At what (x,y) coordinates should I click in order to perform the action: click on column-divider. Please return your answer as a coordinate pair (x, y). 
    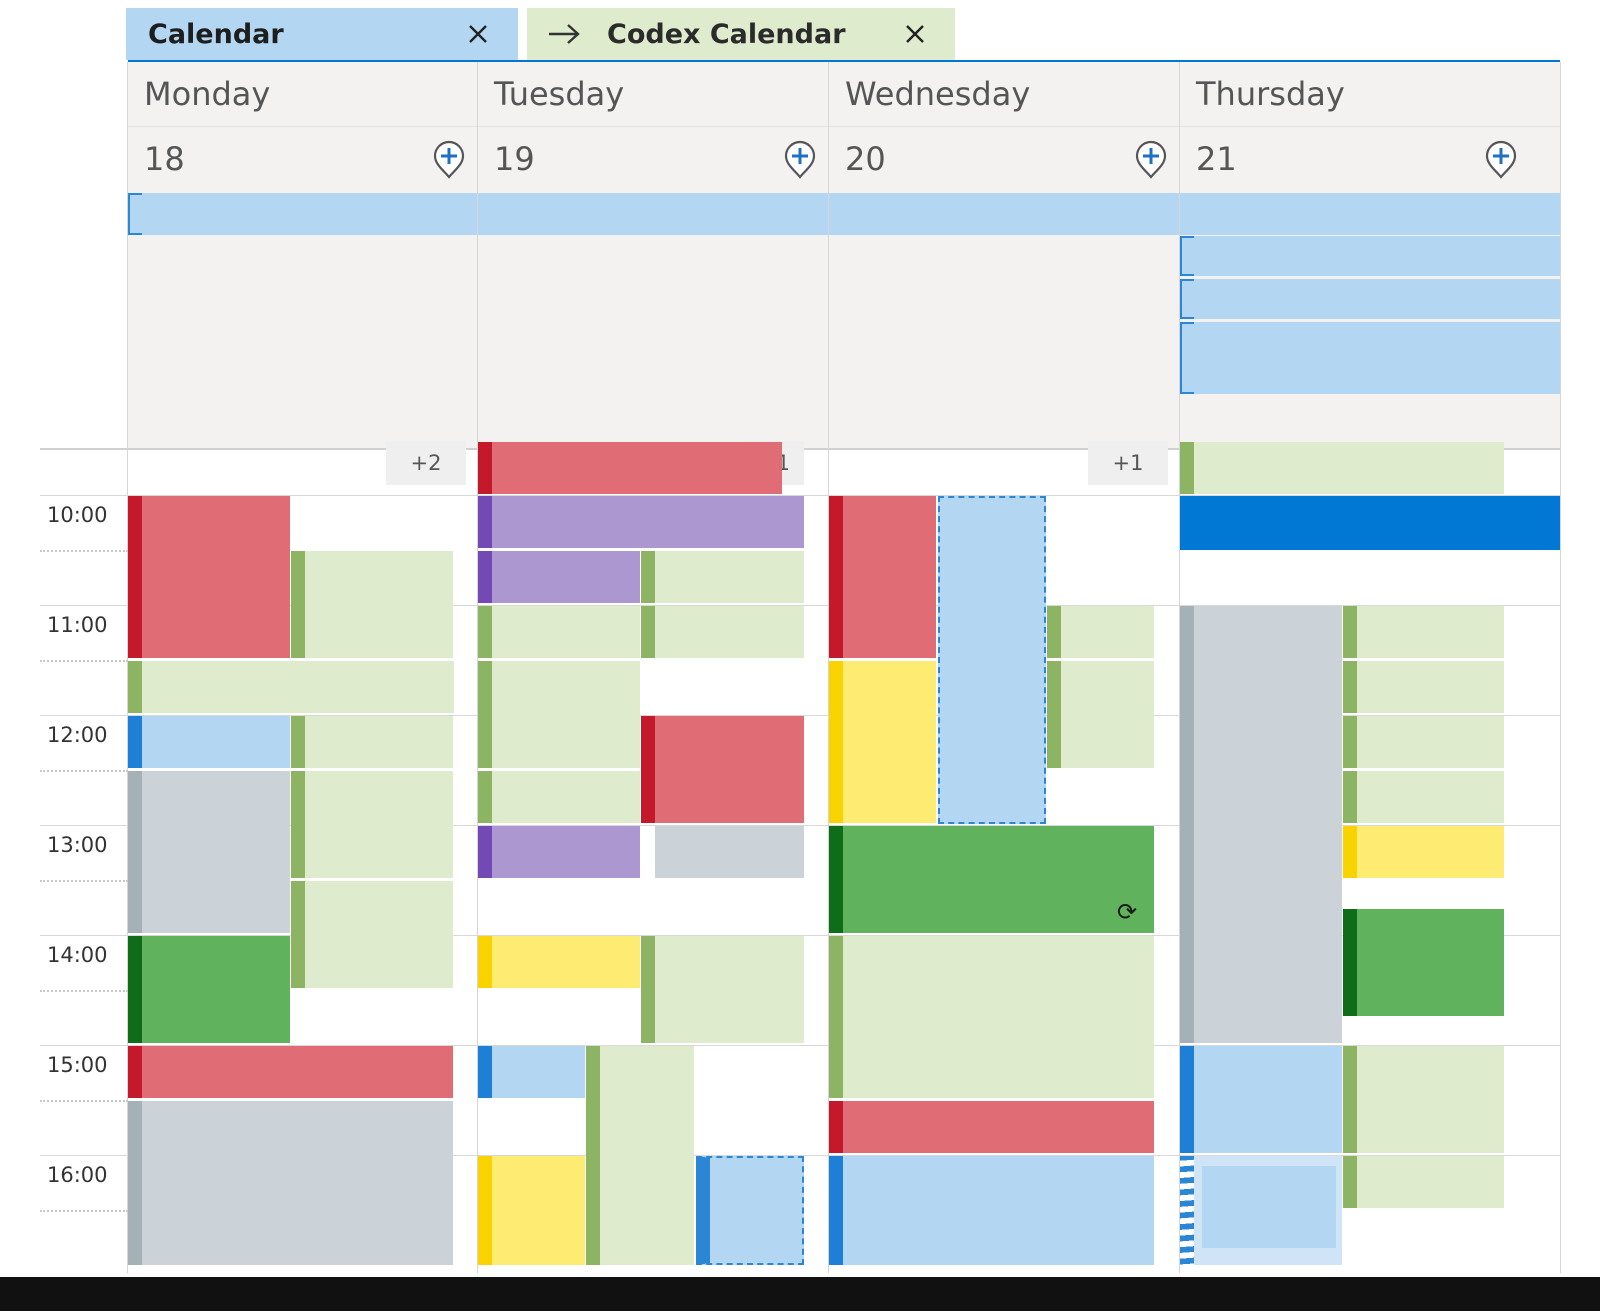
    Looking at the image, I should click on (1560, 667).